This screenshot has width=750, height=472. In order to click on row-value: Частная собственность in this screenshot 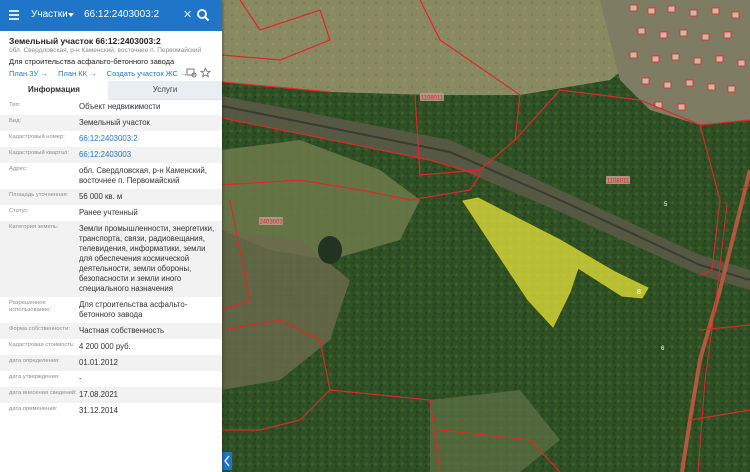, I will do `click(122, 330)`.